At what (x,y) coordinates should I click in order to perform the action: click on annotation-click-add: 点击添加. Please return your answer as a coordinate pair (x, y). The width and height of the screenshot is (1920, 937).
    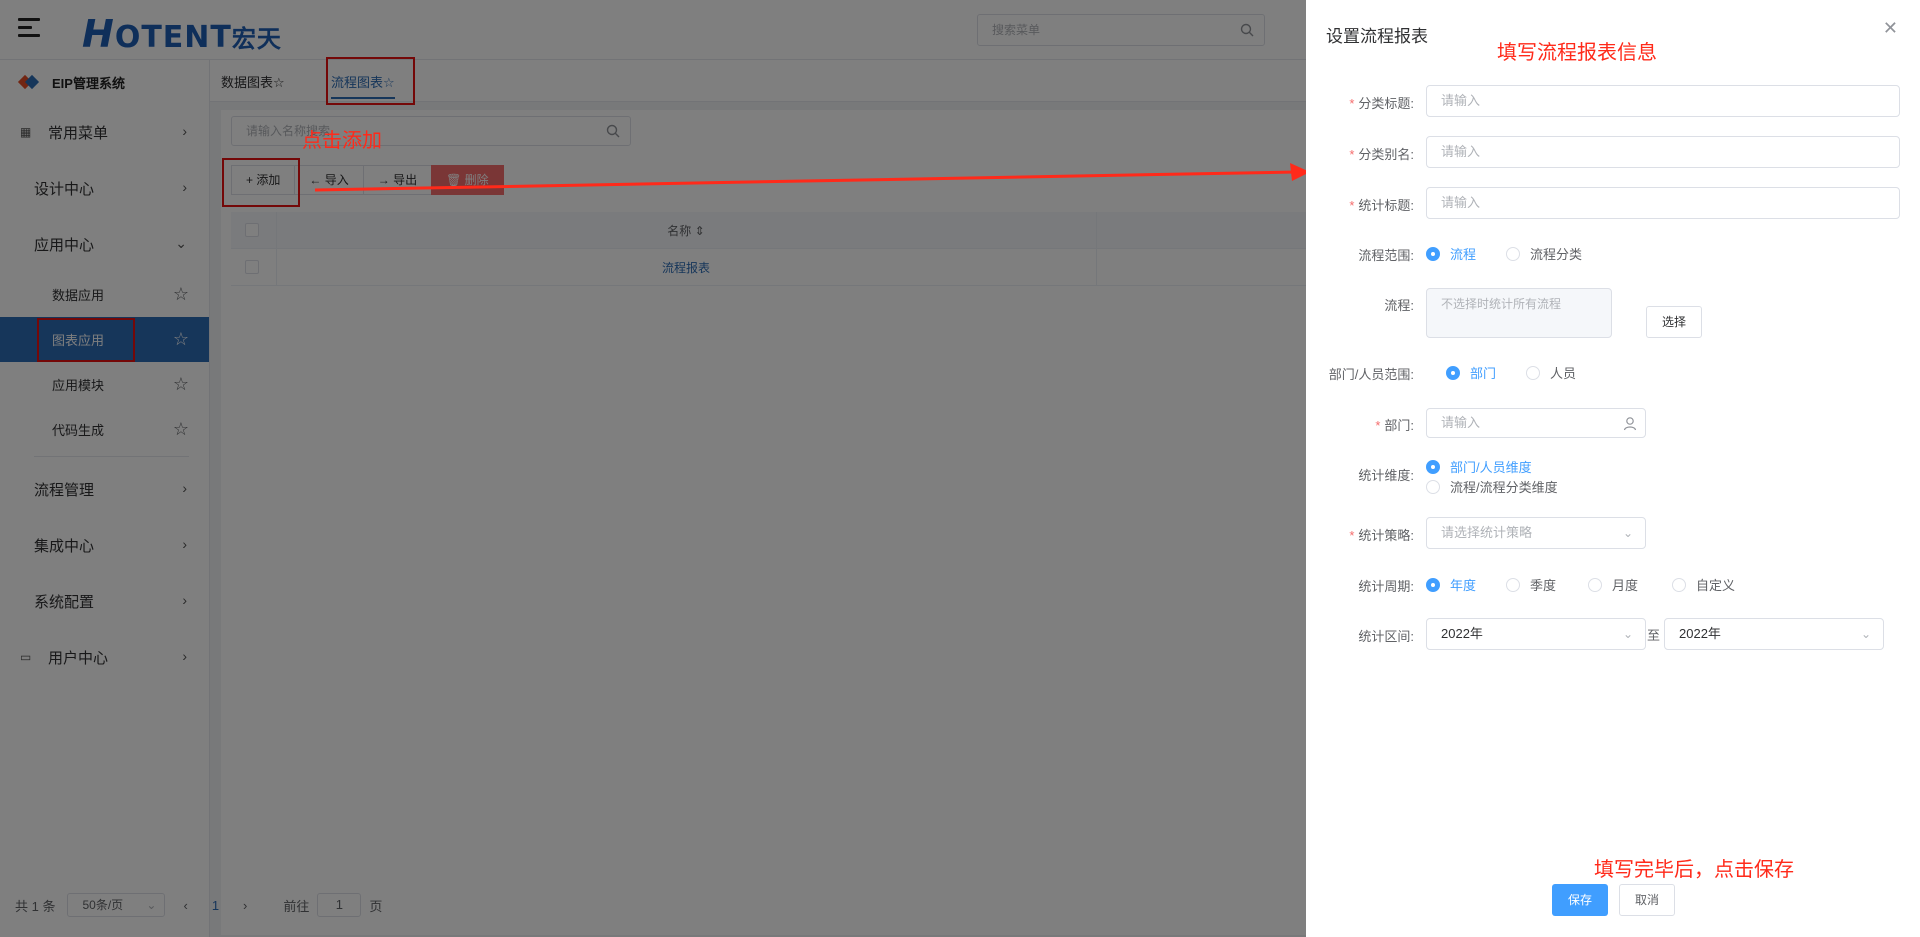
    Looking at the image, I should click on (342, 141).